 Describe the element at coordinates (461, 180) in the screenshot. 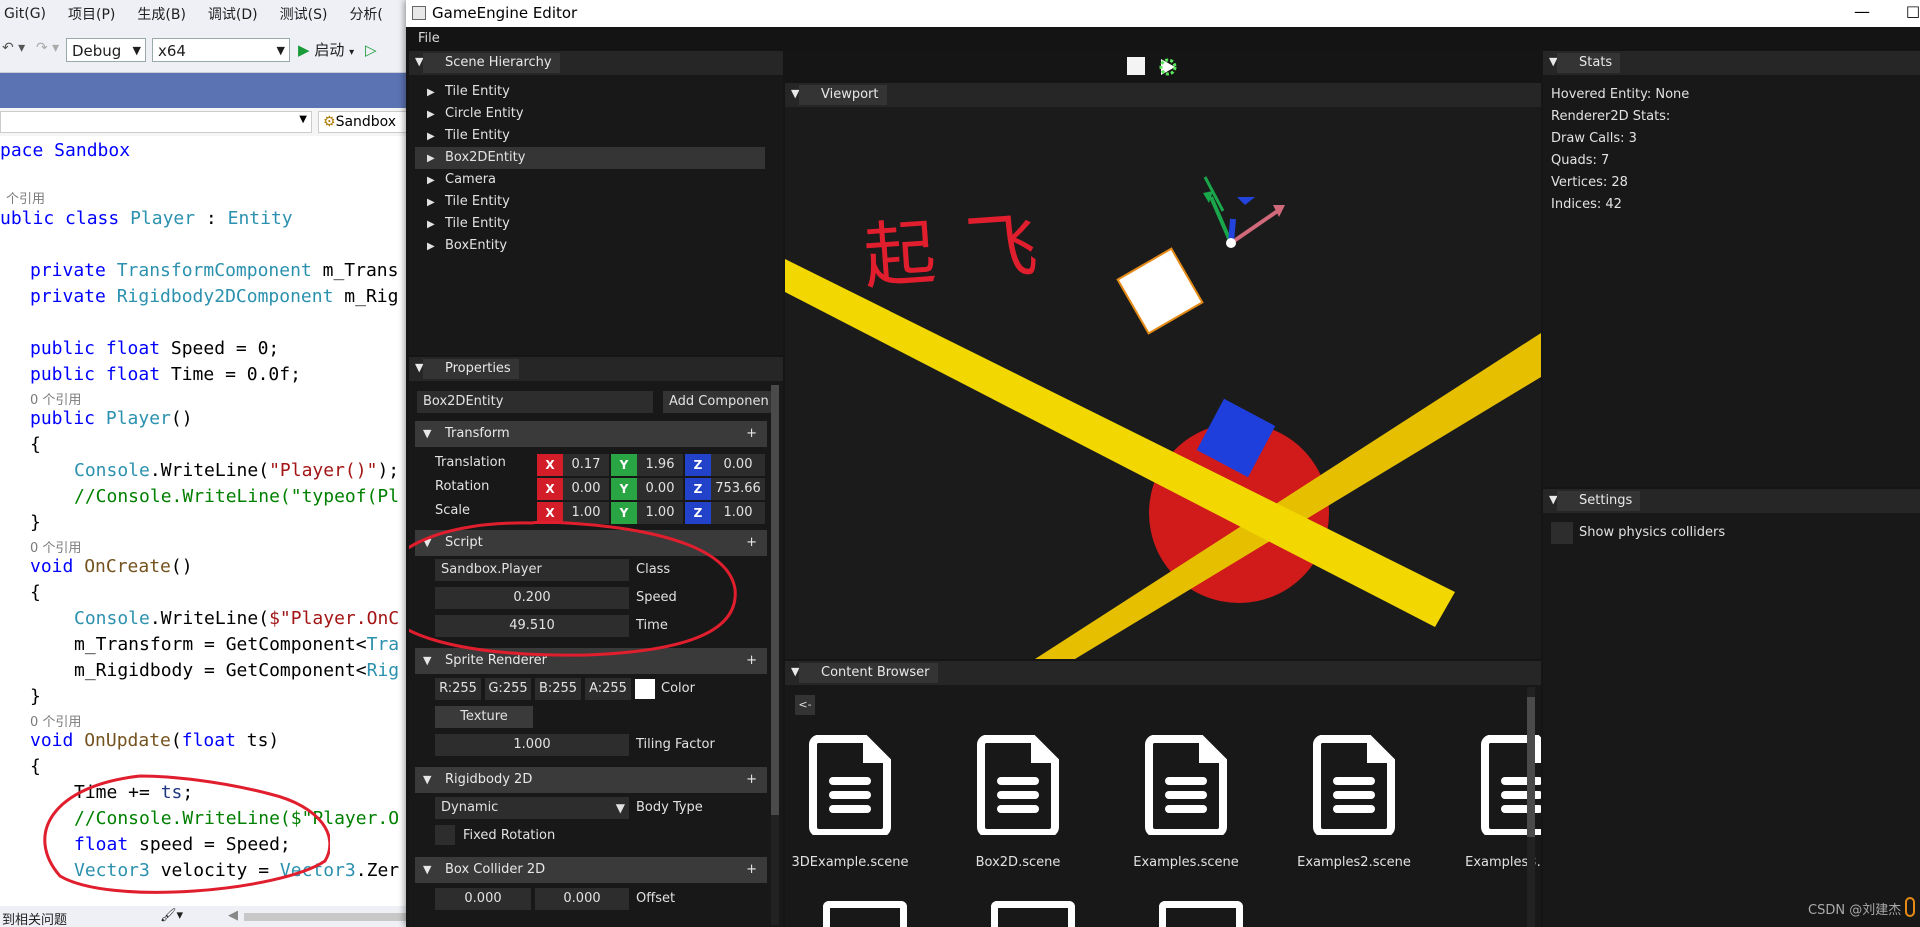

I see `hierarchy-item: ▶ Camera` at that location.